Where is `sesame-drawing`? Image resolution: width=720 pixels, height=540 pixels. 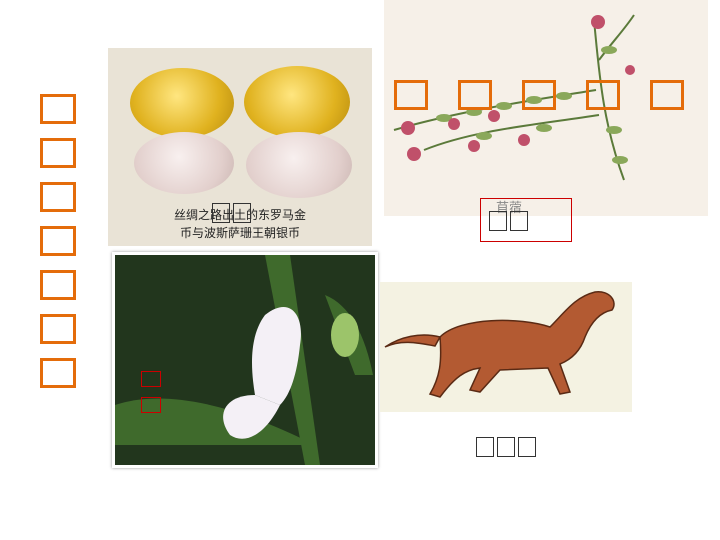
sesame-drawing is located at coordinates (245, 360).